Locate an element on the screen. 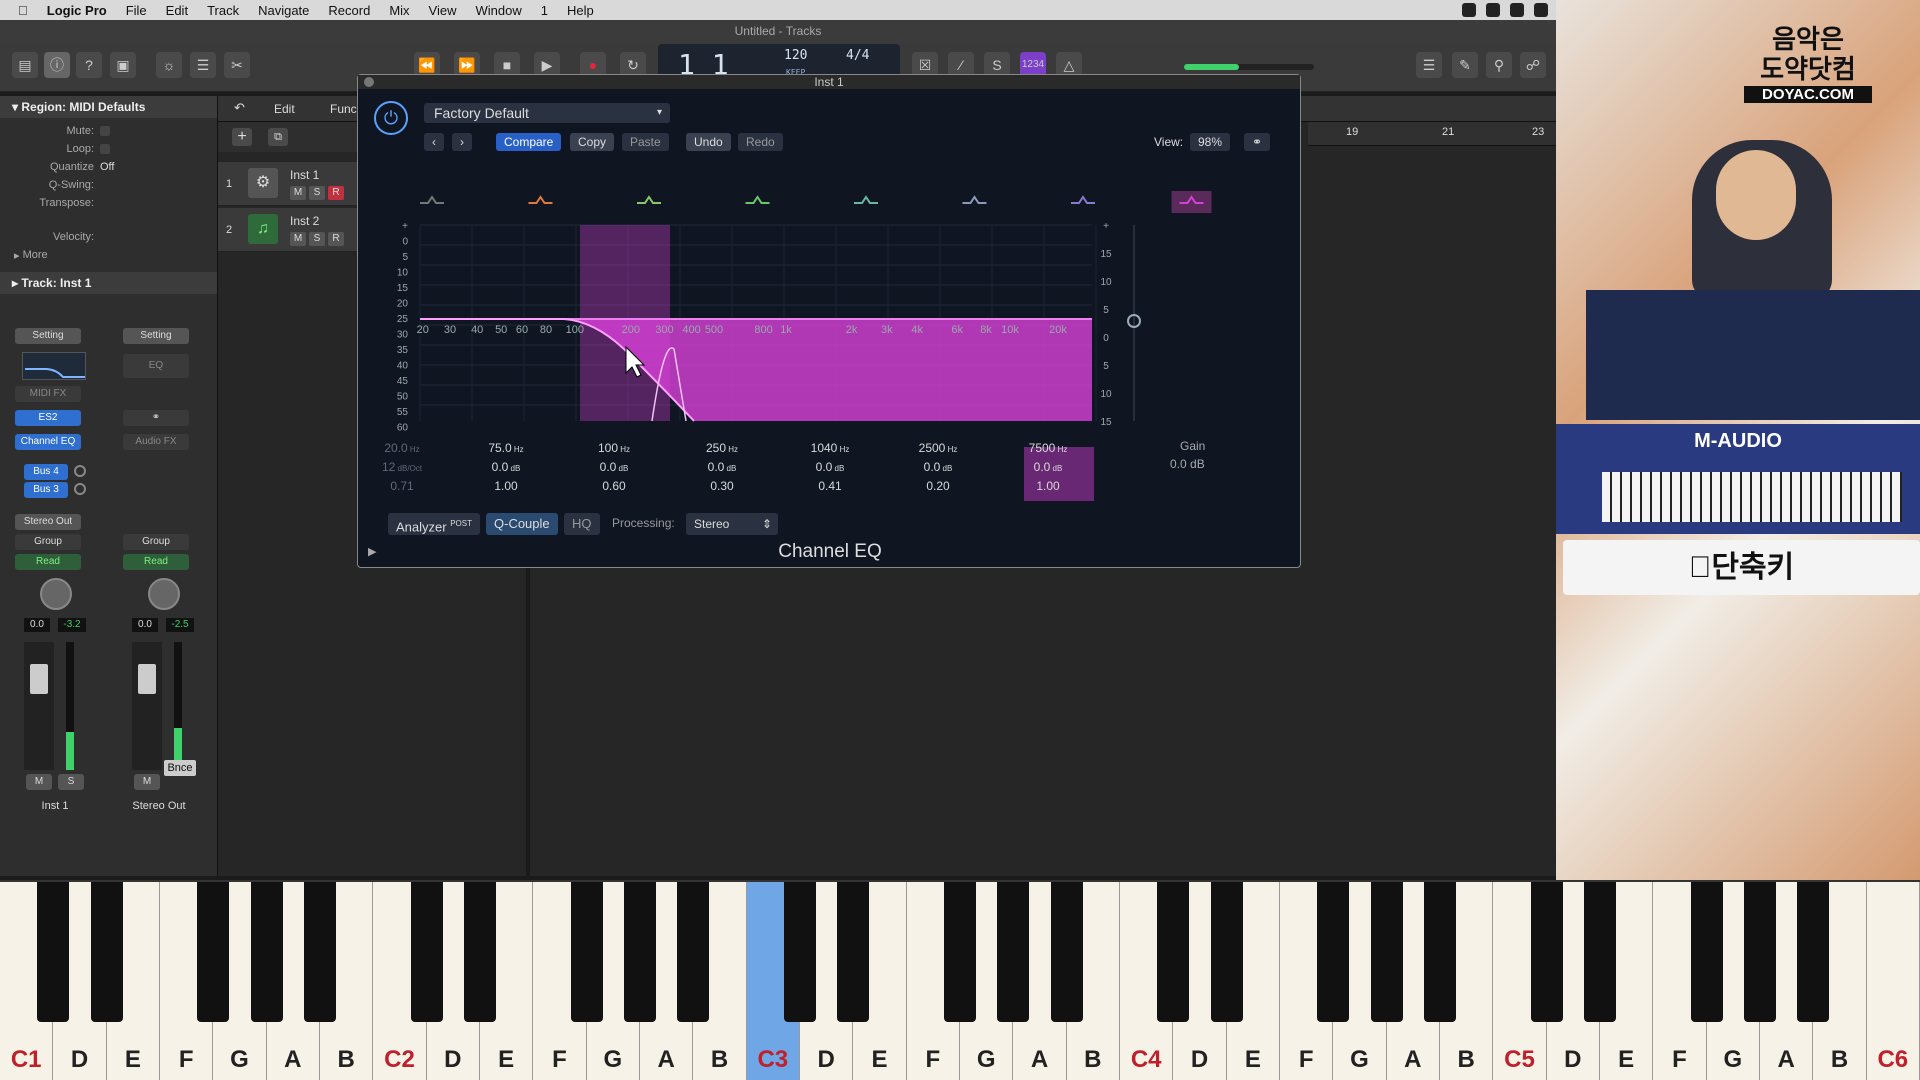  pan-knob is located at coordinates (56, 594).